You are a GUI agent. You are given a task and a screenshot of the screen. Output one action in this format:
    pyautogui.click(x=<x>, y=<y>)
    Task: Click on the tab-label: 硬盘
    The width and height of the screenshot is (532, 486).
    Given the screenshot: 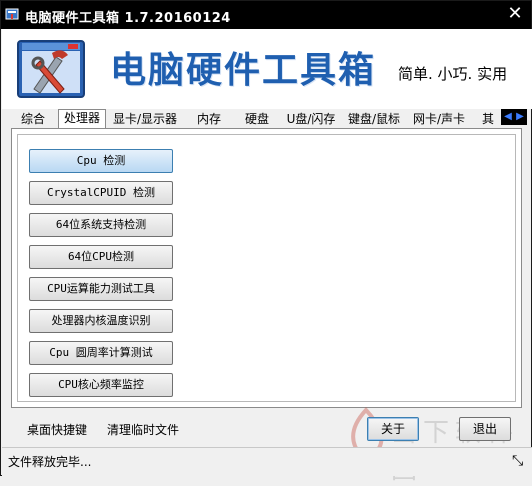 What is the action you would take?
    pyautogui.click(x=256, y=119)
    